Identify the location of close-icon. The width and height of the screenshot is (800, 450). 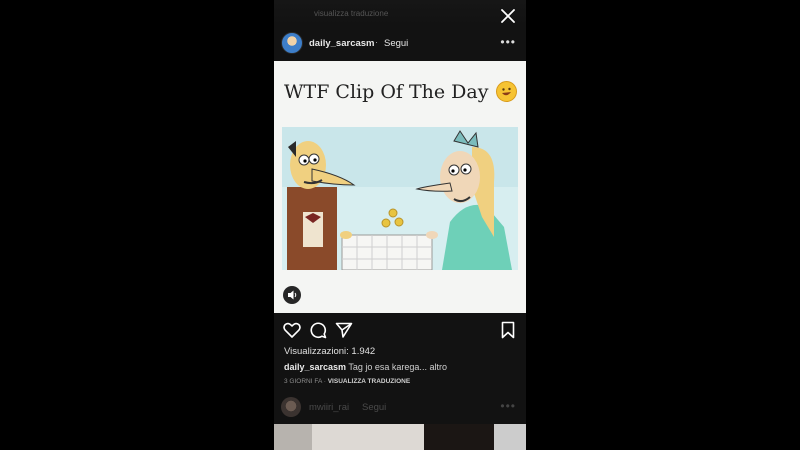
(508, 16).